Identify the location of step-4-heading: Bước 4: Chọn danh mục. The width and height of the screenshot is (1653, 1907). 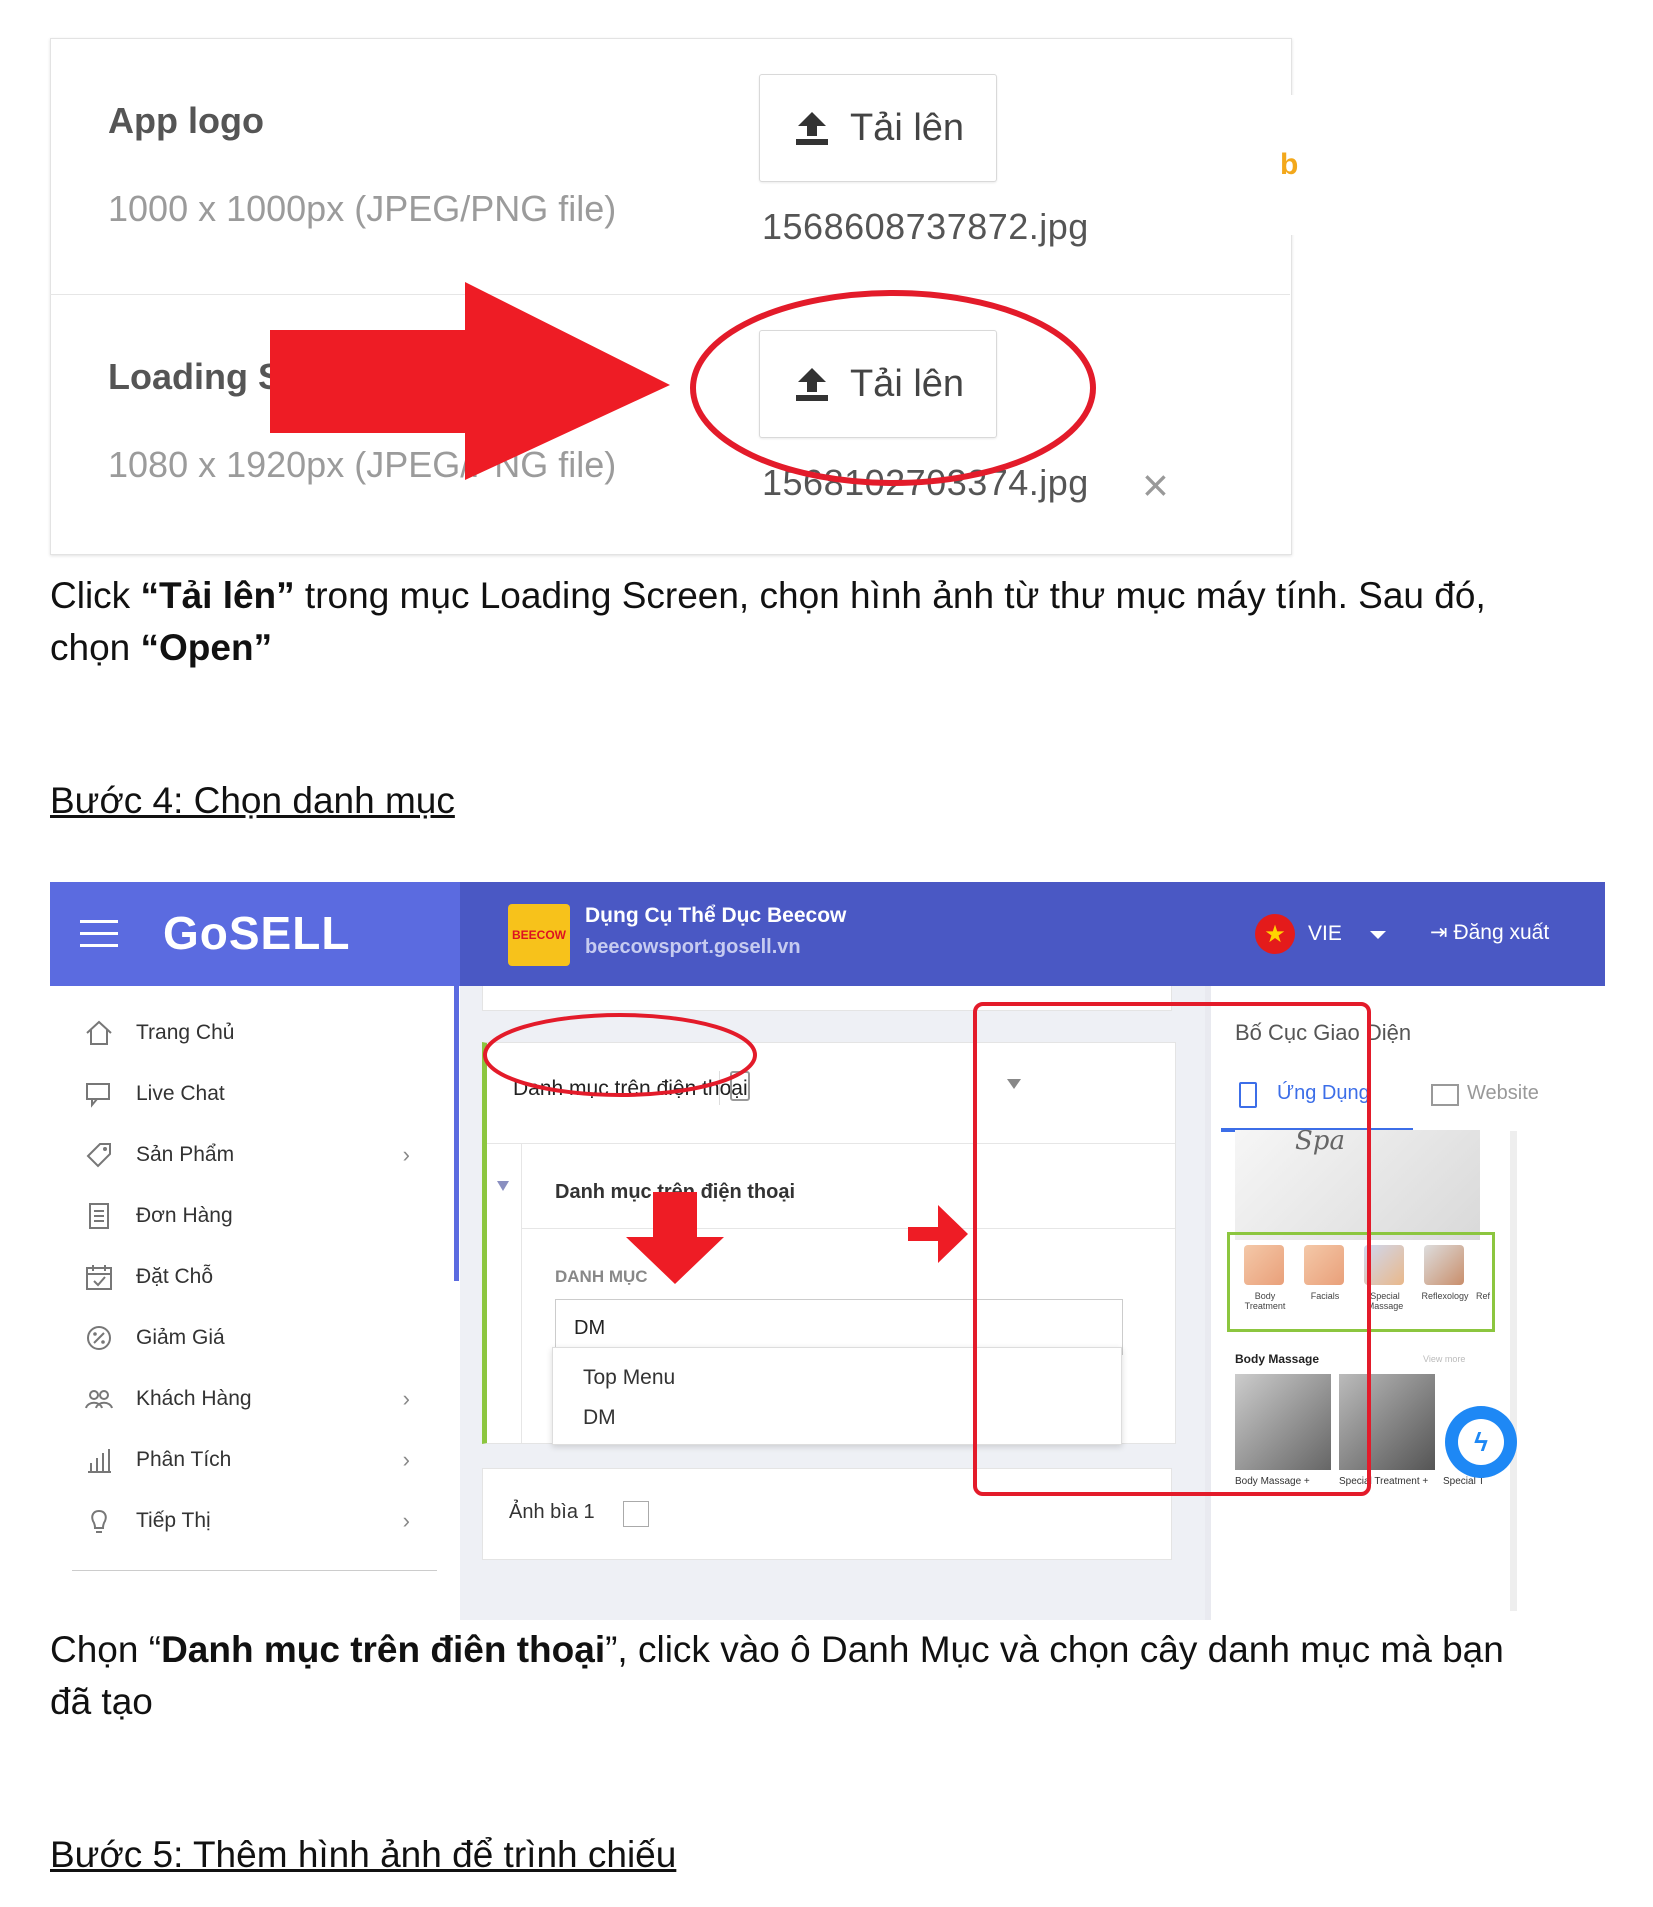
(252, 800).